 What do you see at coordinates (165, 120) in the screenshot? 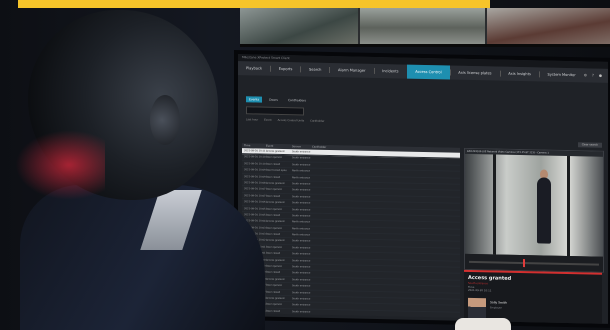
I see `person-ear` at bounding box center [165, 120].